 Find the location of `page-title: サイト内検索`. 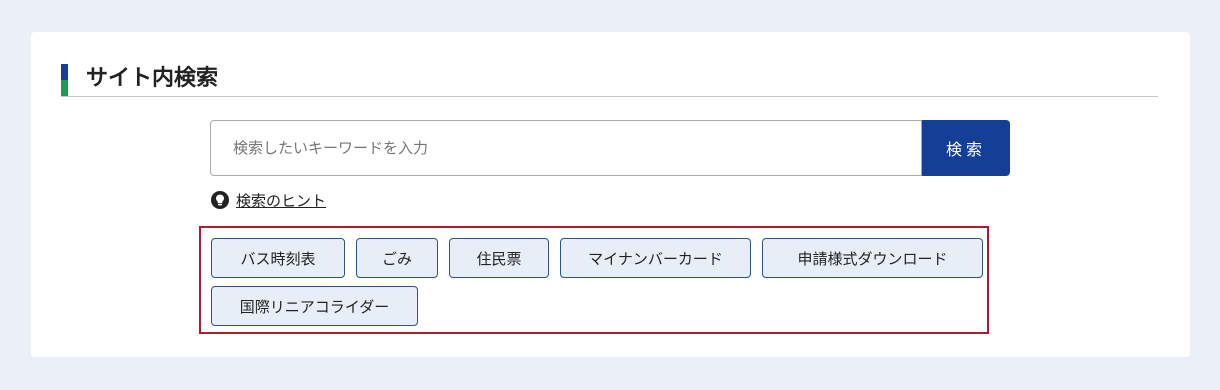

page-title: サイト内検索 is located at coordinates (152, 78).